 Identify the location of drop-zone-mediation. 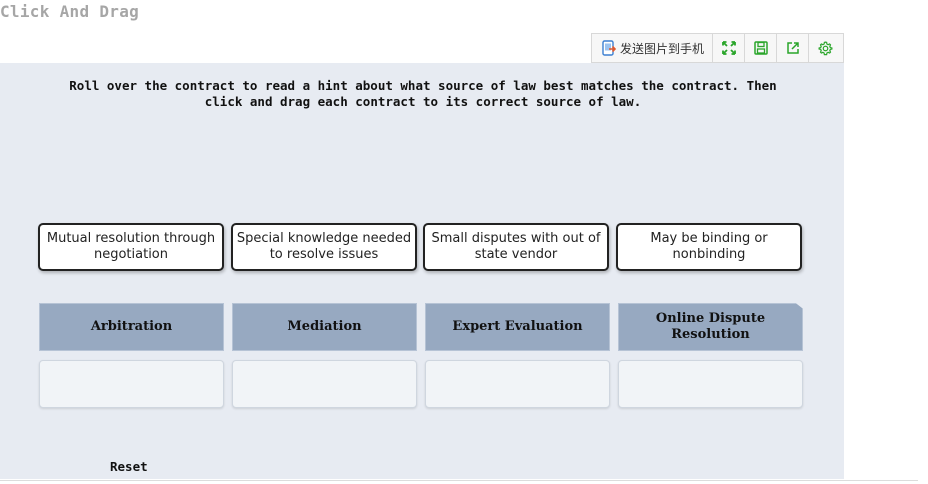
(324, 384).